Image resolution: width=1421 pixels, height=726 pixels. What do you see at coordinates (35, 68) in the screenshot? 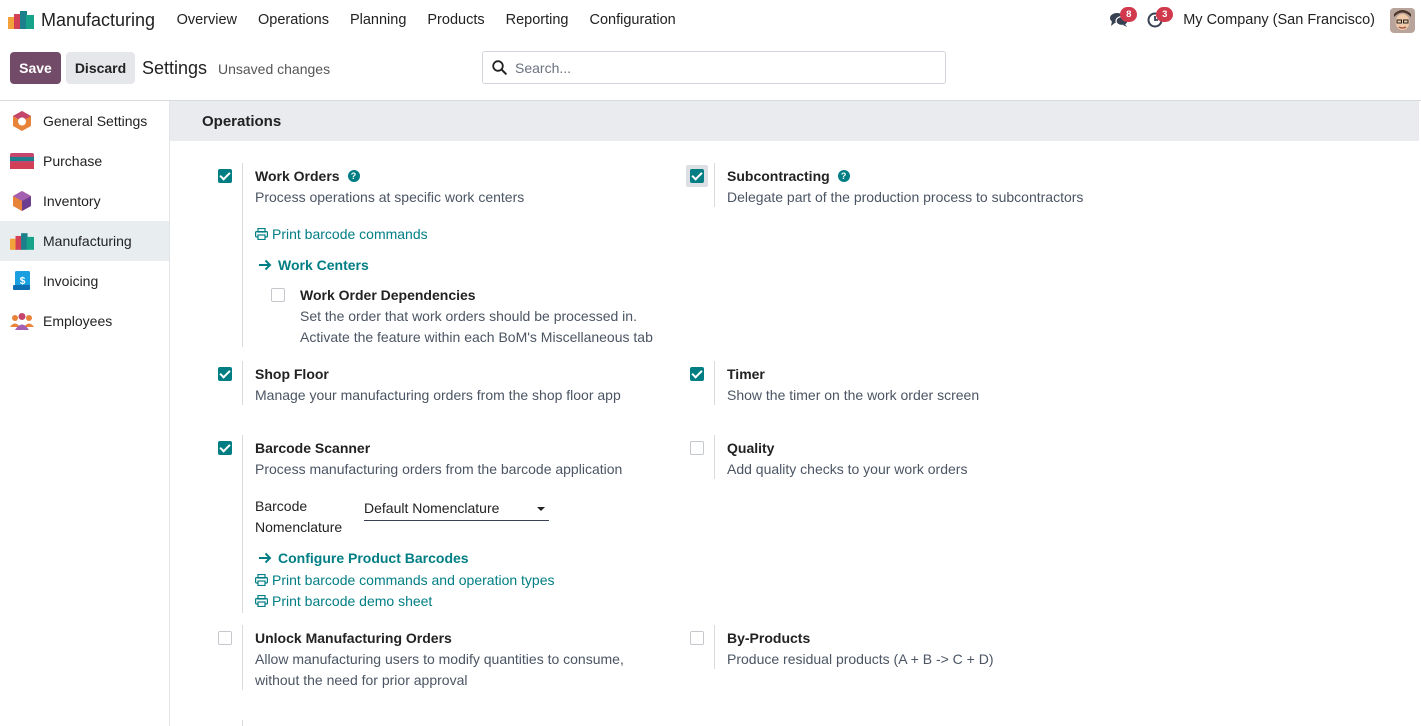
I see `save-button: Save` at bounding box center [35, 68].